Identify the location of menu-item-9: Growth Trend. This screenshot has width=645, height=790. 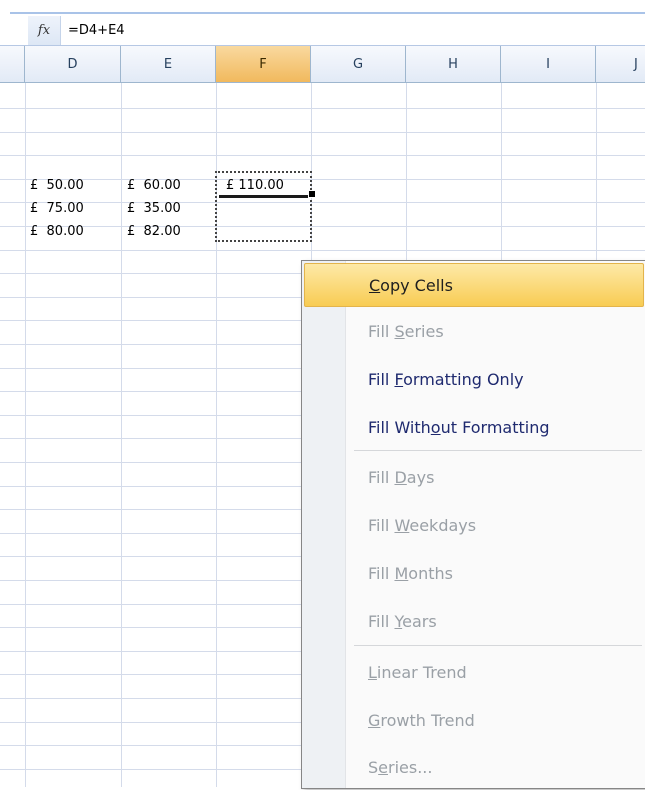
(474, 721).